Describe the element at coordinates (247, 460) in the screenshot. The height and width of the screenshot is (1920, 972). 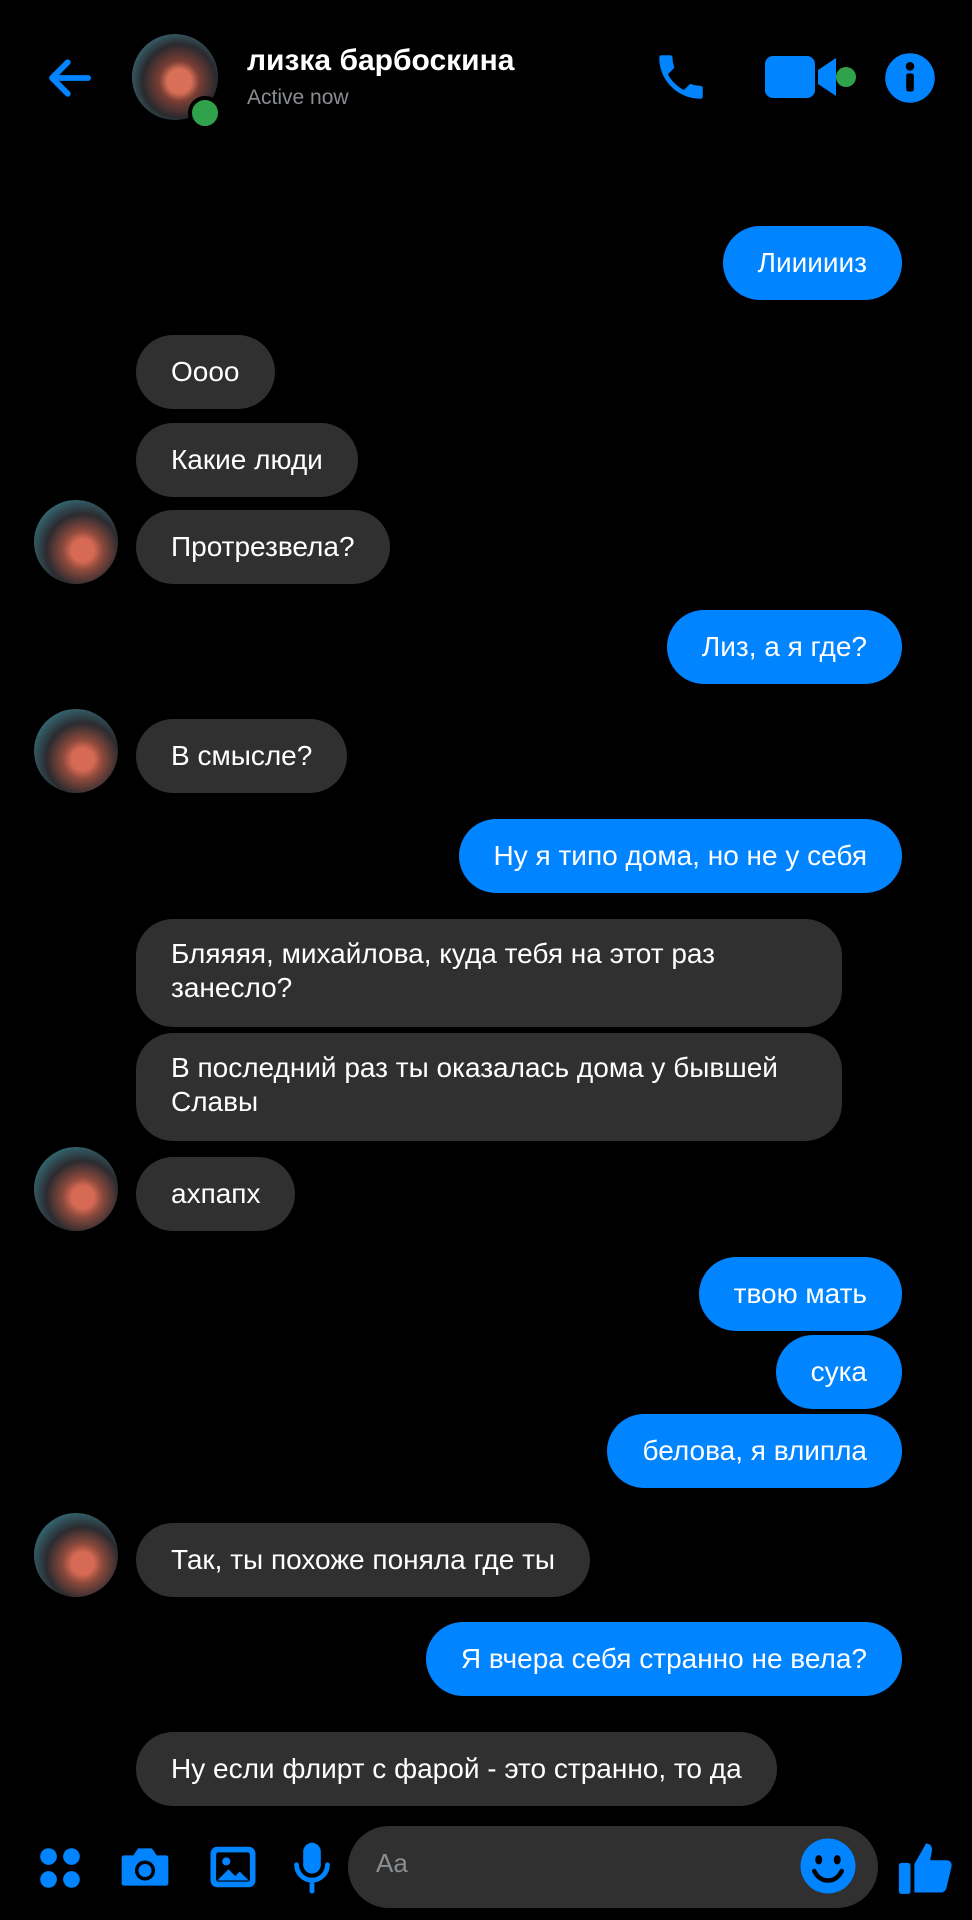
I see `message-incoming: Какие люди` at that location.